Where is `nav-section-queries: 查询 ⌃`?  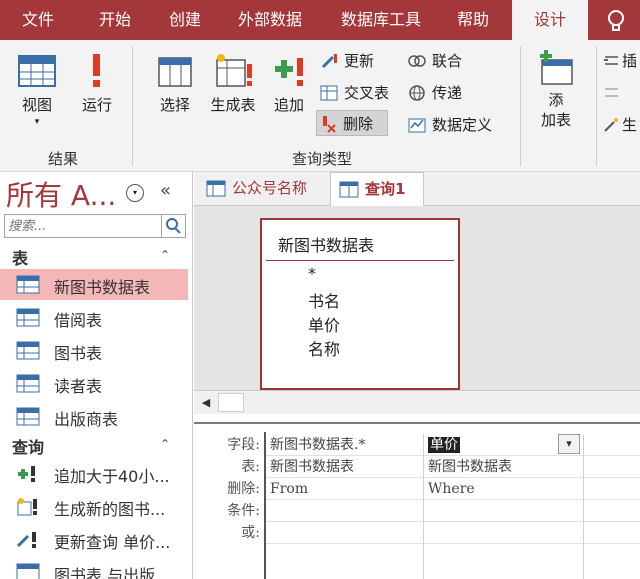 nav-section-queries: 查询 ⌃ is located at coordinates (96, 445).